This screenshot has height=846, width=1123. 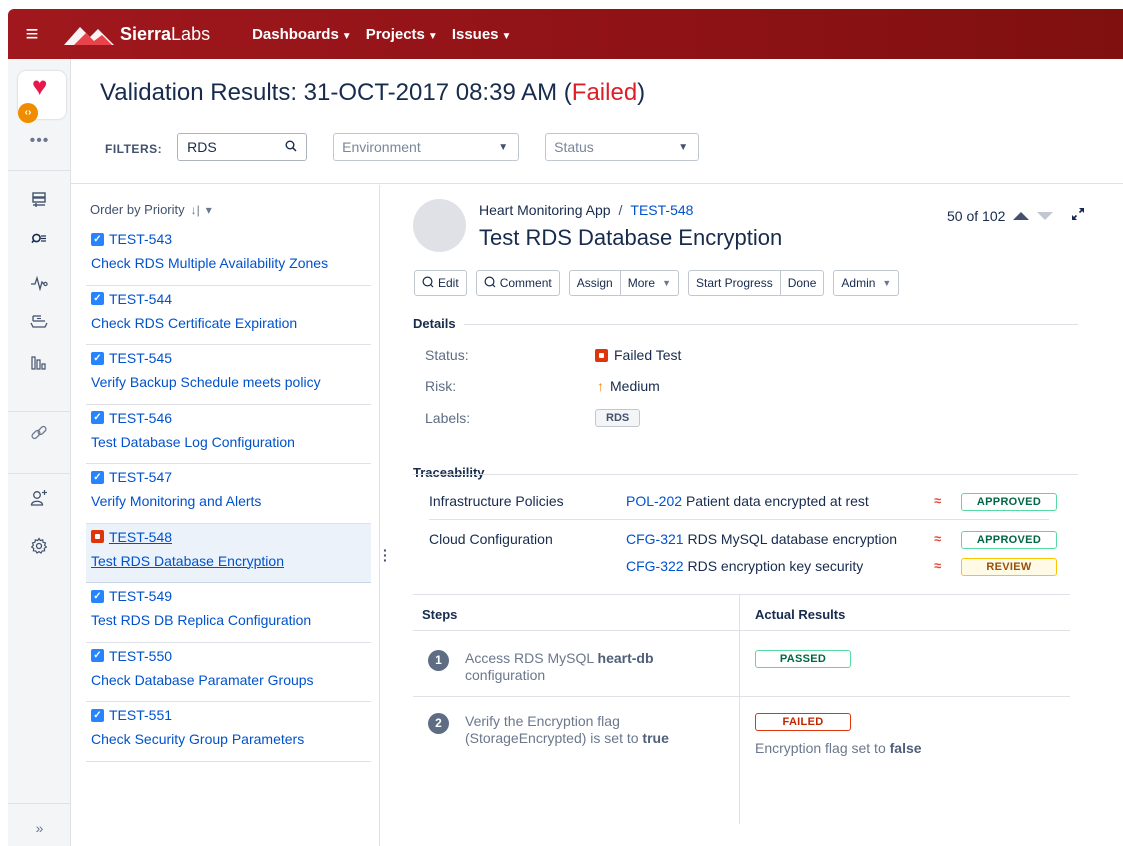 I want to click on workflow-group: Start Progress Done, so click(x=756, y=283).